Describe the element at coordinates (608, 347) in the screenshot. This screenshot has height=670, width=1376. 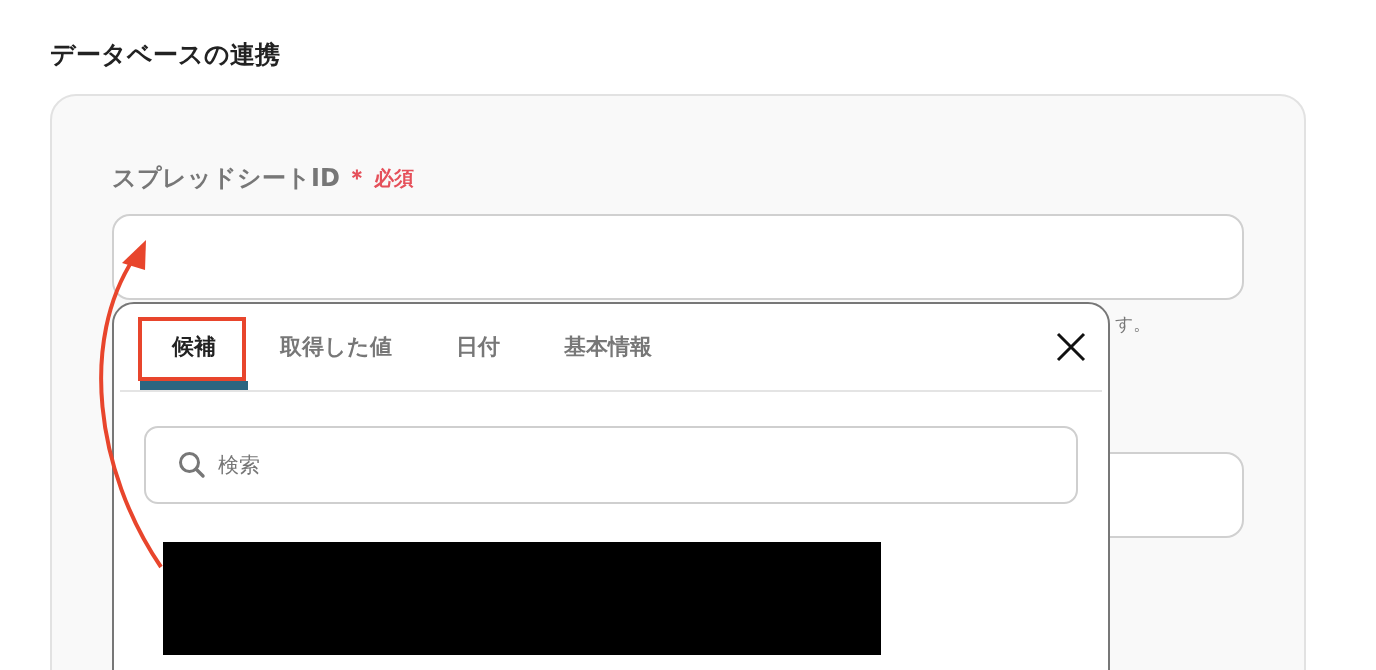
I see `popup-tab: 基本情報` at that location.